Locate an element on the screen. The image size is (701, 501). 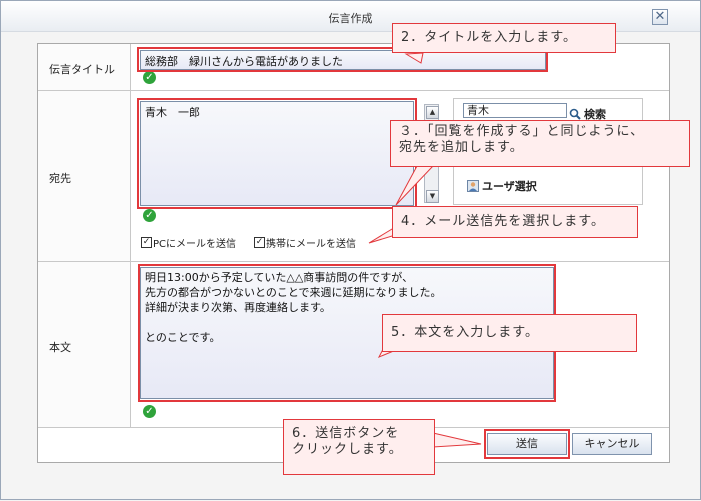
callout-step-3: ３．「回覧を作成する」と同じように、 宛先を追加します。 is located at coordinates (540, 143).